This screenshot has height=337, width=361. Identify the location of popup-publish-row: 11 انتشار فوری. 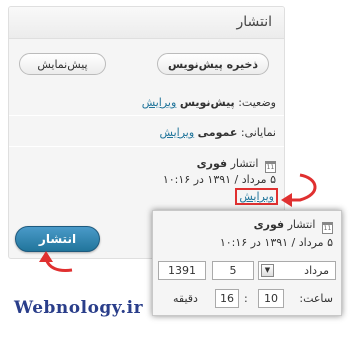
(293, 226).